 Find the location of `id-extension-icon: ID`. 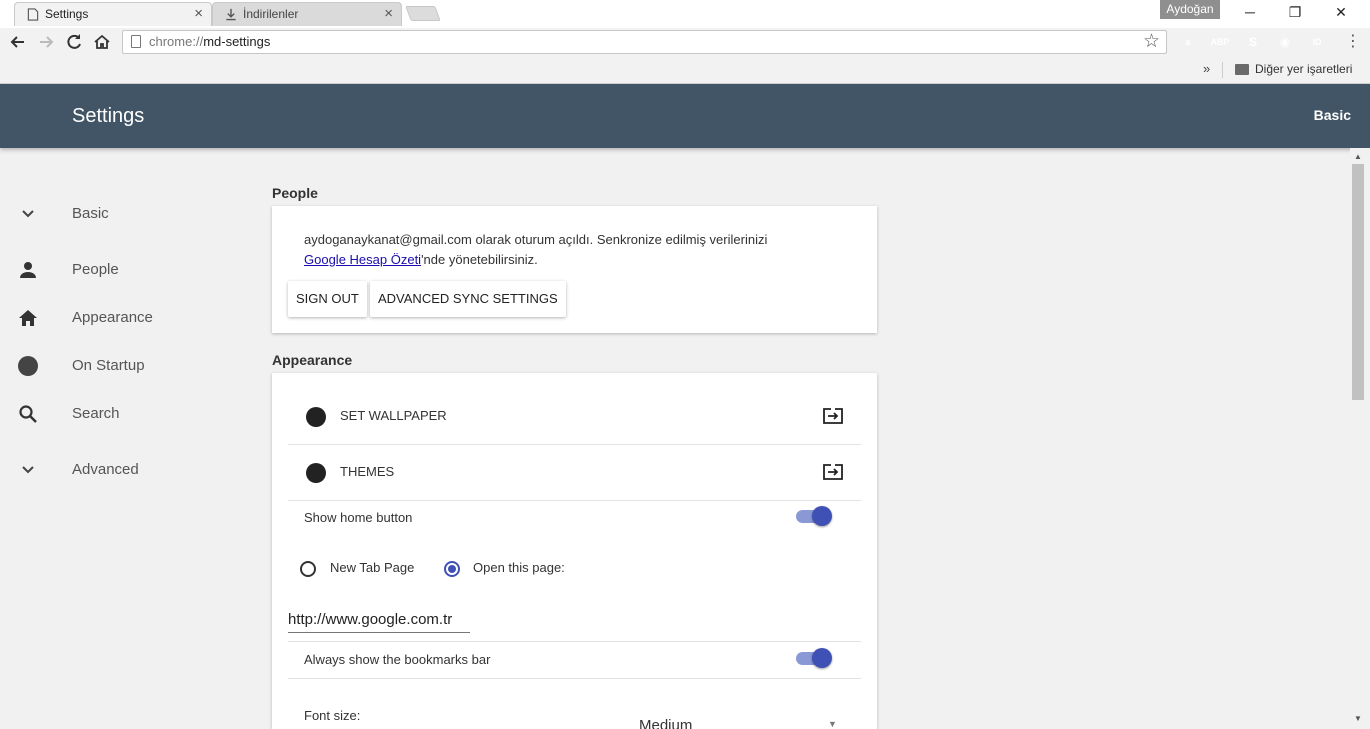

id-extension-icon: ID is located at coordinates (1317, 42).